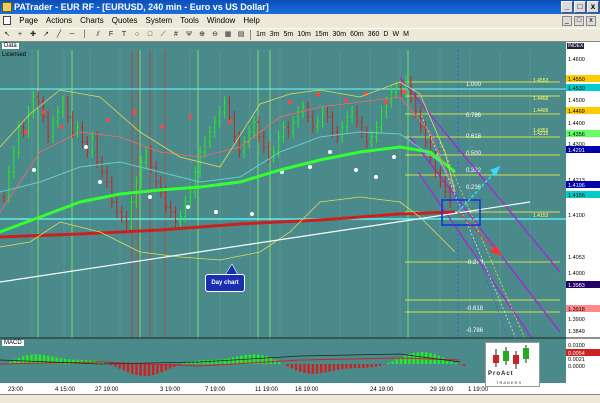 This screenshot has height=403, width=600. Describe the element at coordinates (241, 35) in the screenshot. I see `print-icon: ▤` at that location.